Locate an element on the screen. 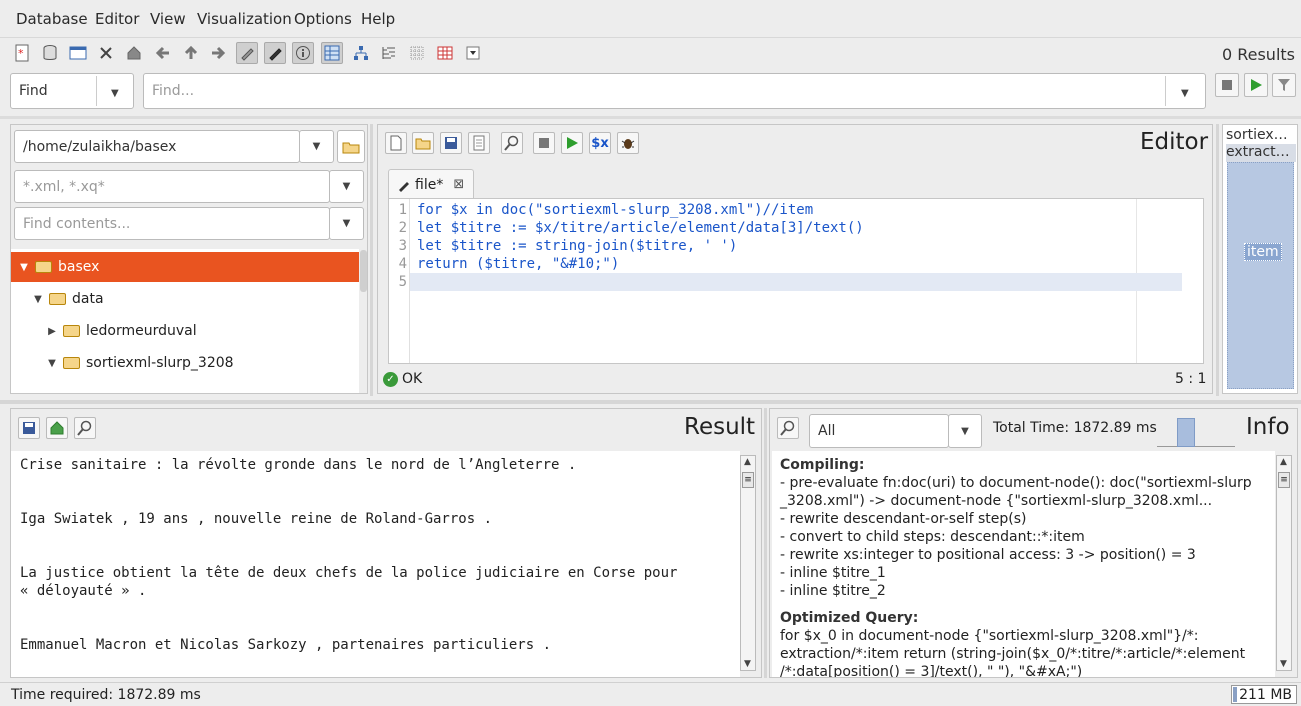 This screenshot has width=1301, height=706. tree-item-basex: ▼ basex is located at coordinates (185, 267).